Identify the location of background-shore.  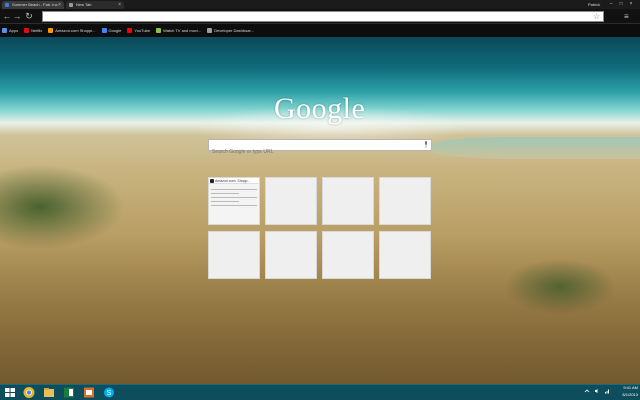
(535, 148).